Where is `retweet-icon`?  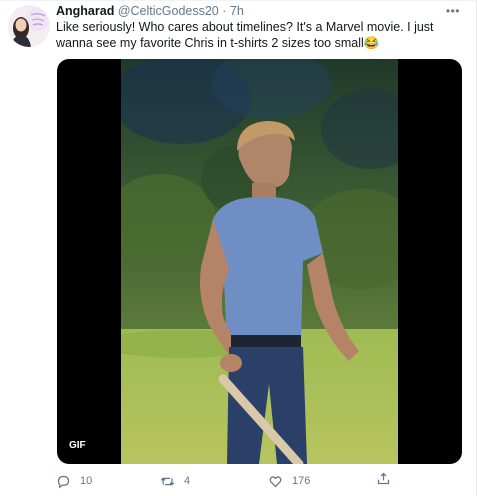
retweet-icon is located at coordinates (167, 481).